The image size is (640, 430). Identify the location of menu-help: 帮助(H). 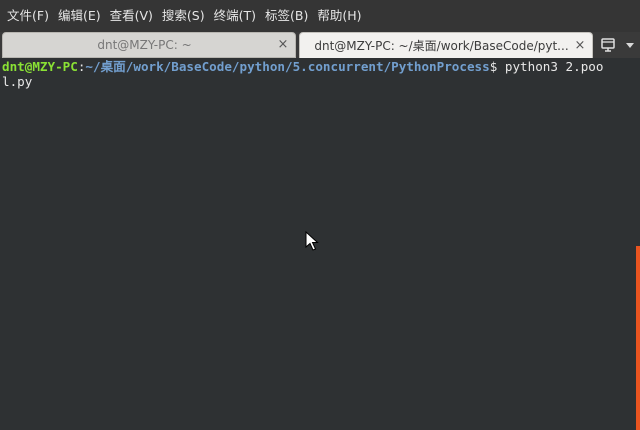
(340, 16).